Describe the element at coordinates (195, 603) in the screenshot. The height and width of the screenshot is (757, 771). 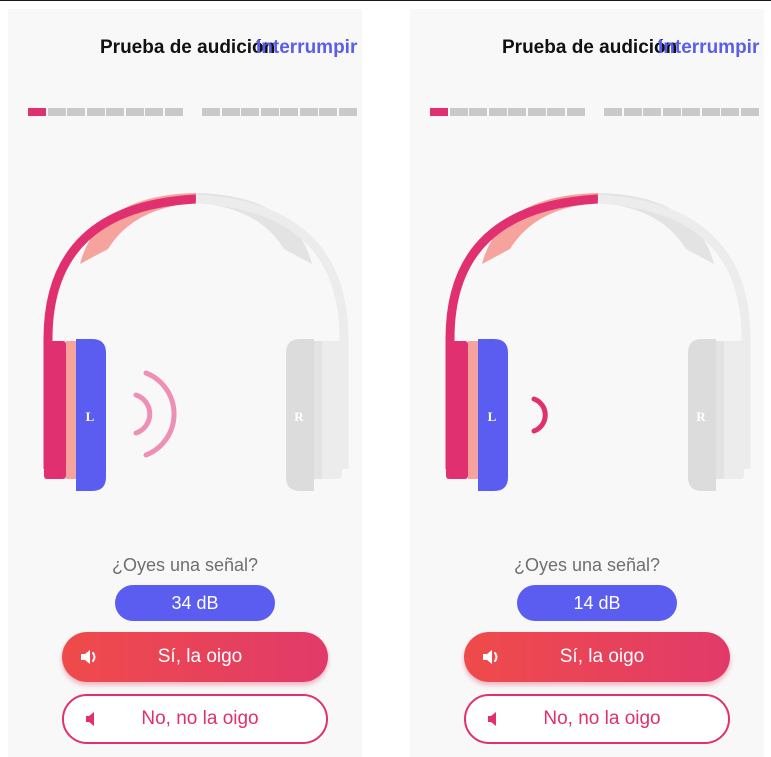
I see `level-badge: 34 dB` at that location.